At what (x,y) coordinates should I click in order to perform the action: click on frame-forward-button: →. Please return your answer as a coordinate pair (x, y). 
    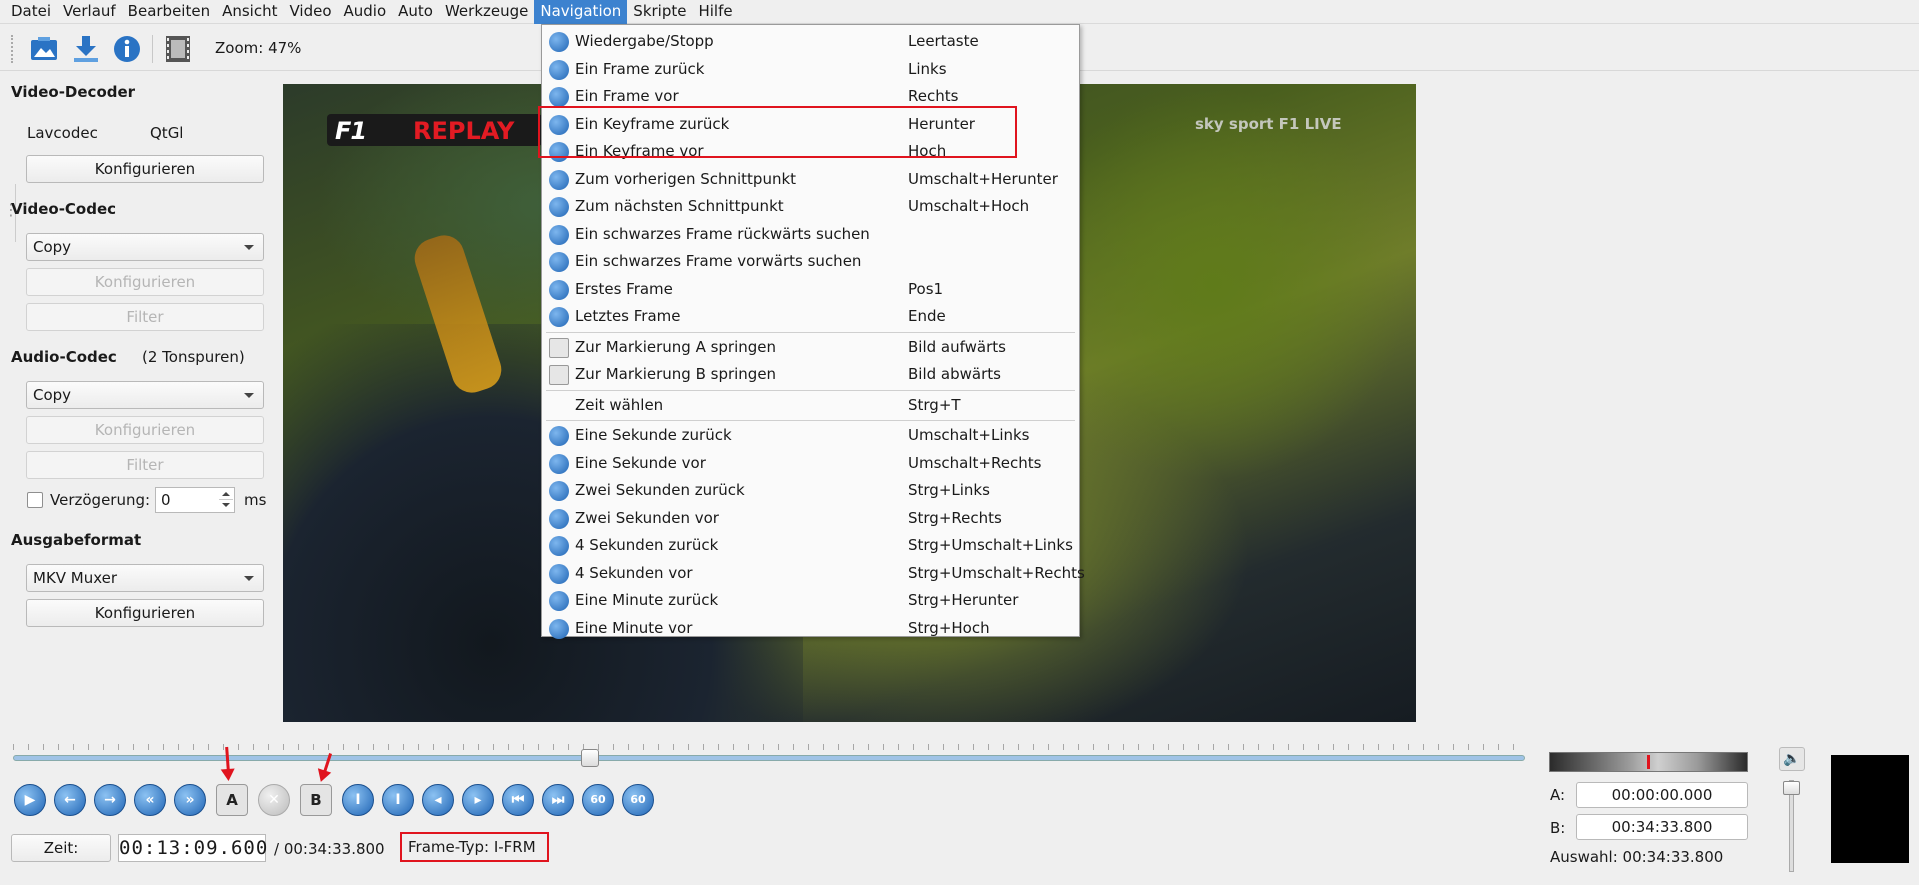
    Looking at the image, I should click on (110, 800).